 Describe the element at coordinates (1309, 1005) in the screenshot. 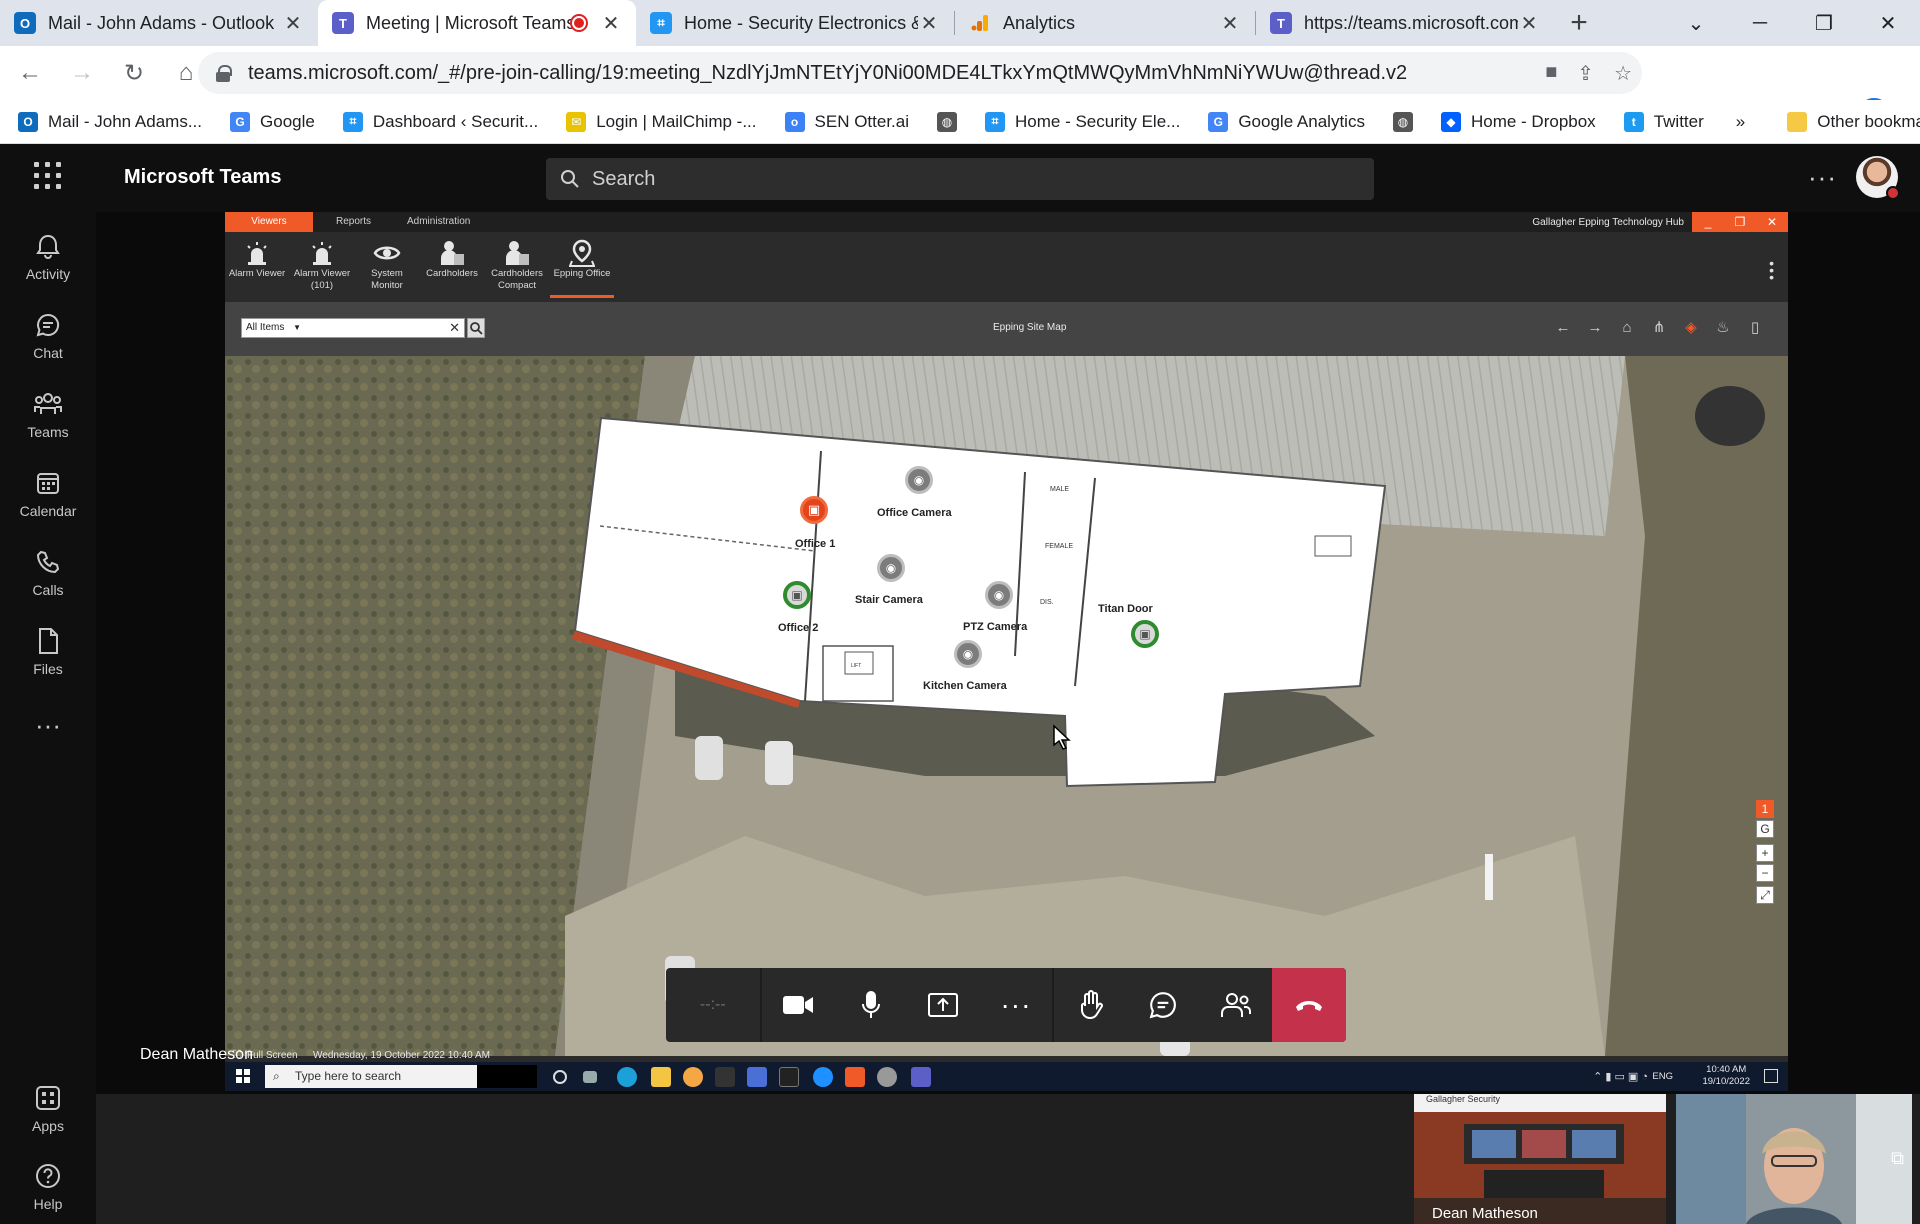

I see `leave-call-button` at that location.